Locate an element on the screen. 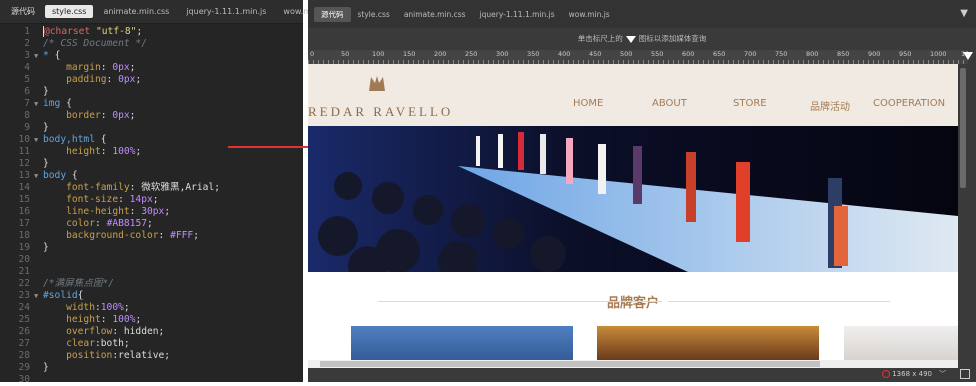  line-number: 13 is located at coordinates (24, 175).